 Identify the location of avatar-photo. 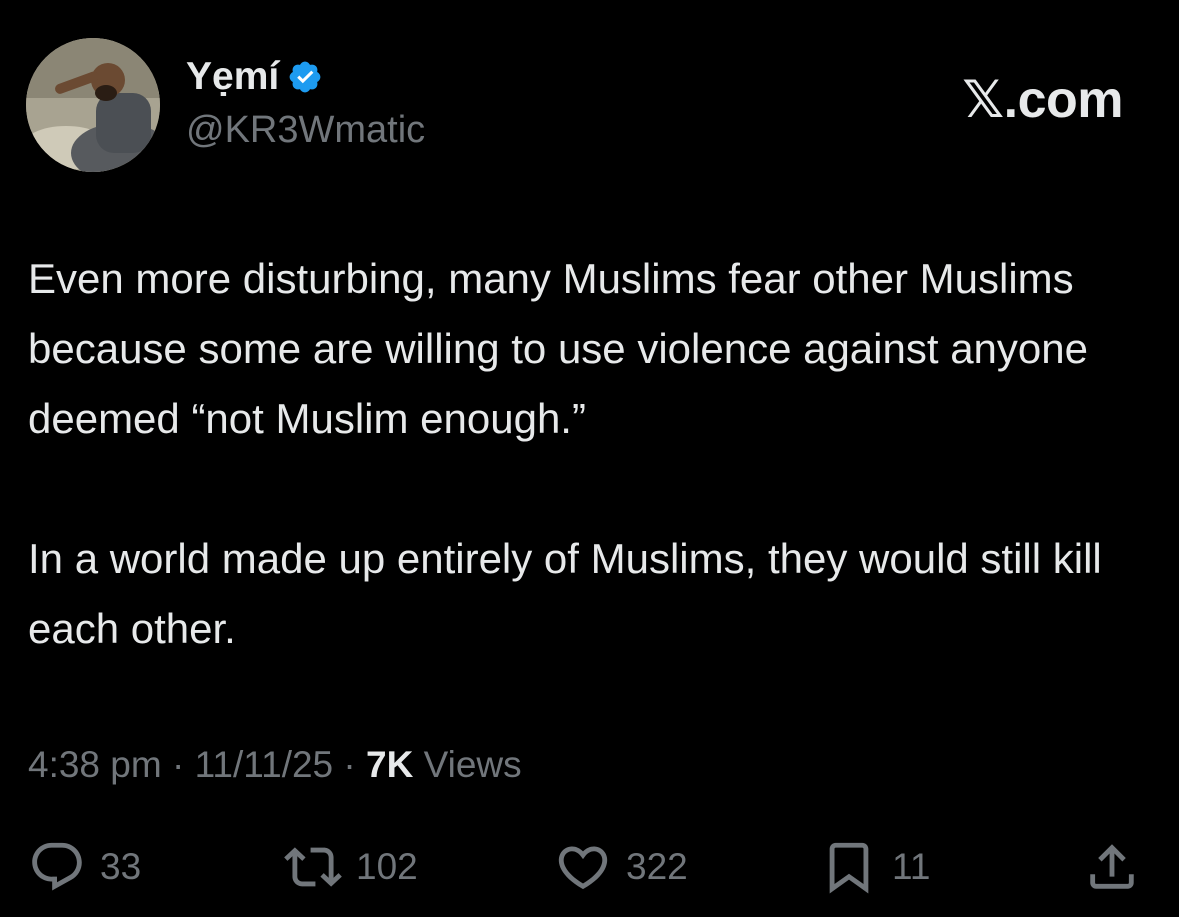
(93, 105).